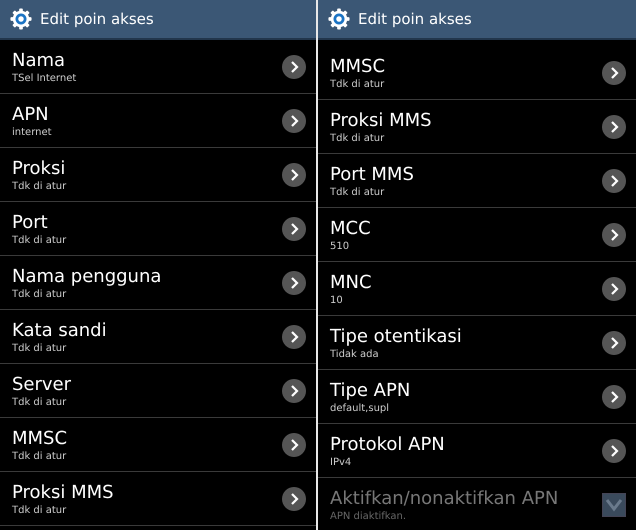 This screenshot has height=530, width=636. What do you see at coordinates (337, 300) in the screenshot?
I see `setting-value: 10` at bounding box center [337, 300].